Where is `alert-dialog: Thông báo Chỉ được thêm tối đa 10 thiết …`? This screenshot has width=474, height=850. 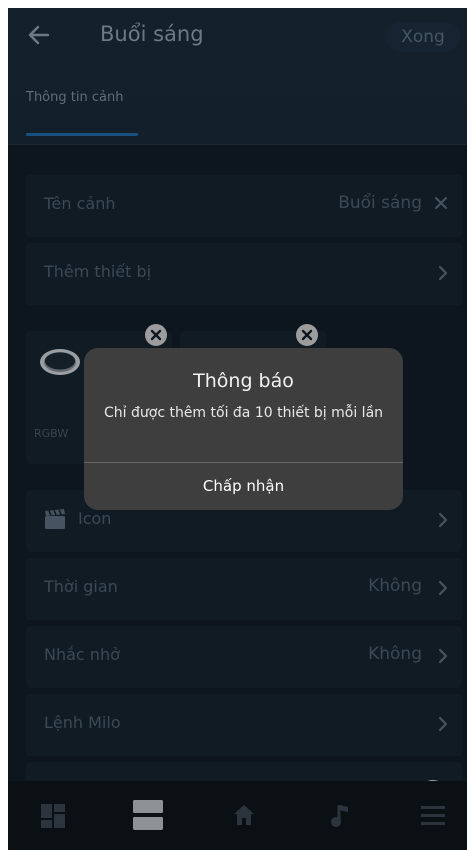 alert-dialog: Thông báo Chỉ được thêm tối đa 10 thiết … is located at coordinates (243, 429).